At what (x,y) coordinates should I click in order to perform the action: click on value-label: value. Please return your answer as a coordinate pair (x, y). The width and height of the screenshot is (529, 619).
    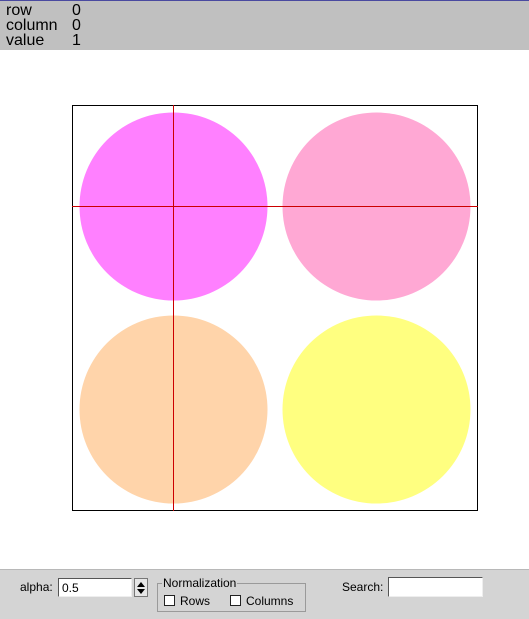
    Looking at the image, I should click on (25, 40).